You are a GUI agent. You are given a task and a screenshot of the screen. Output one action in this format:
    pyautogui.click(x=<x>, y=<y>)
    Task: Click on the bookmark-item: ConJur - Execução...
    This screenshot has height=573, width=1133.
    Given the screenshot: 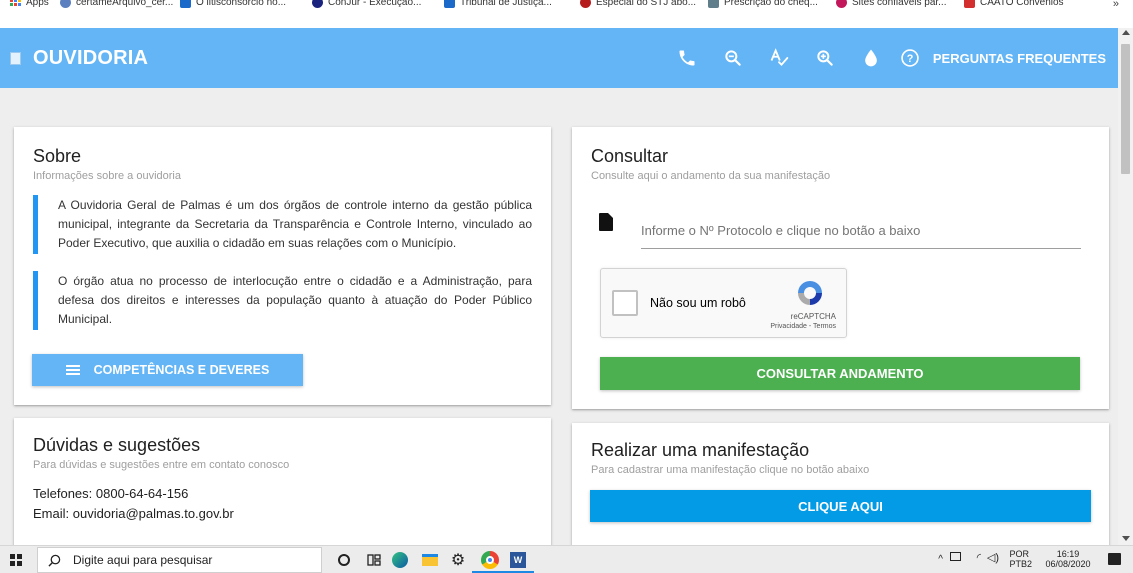 What is the action you would take?
    pyautogui.click(x=366, y=4)
    